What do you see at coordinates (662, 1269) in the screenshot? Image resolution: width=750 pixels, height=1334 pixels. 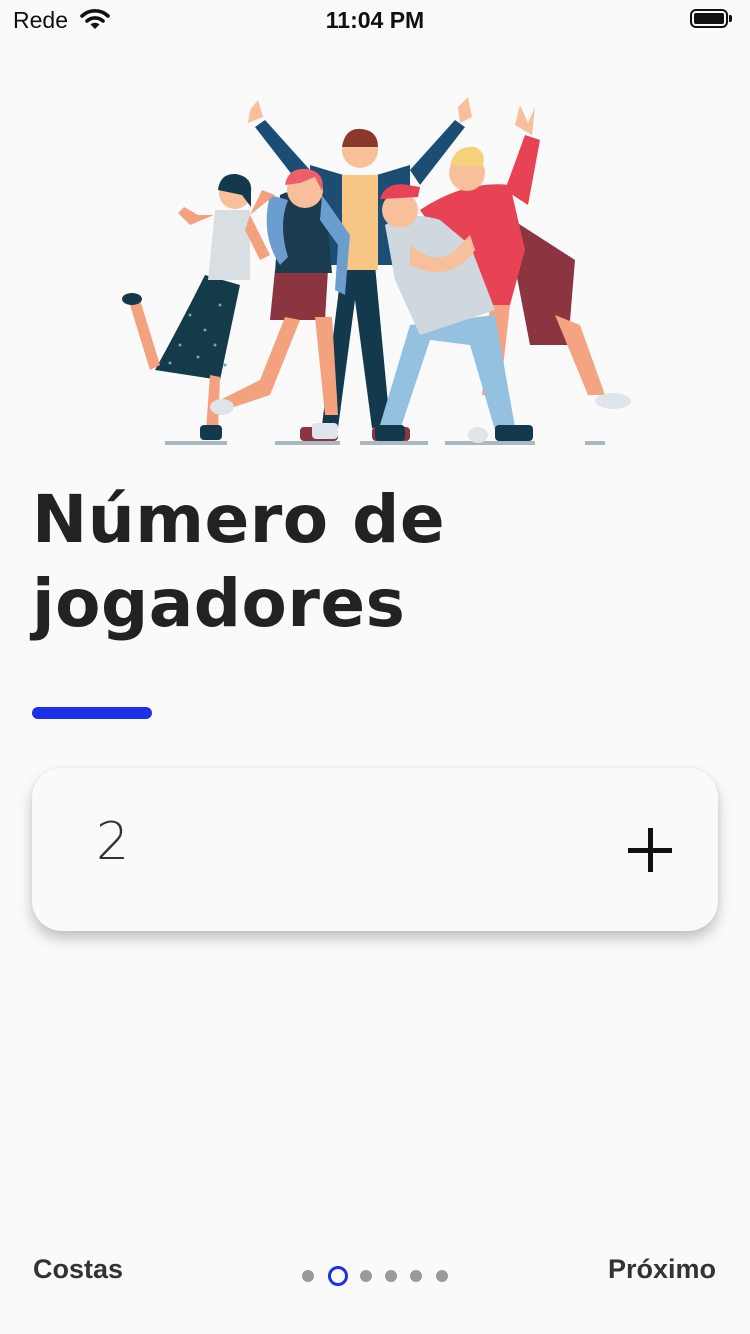 I see `next-button: Próximo` at bounding box center [662, 1269].